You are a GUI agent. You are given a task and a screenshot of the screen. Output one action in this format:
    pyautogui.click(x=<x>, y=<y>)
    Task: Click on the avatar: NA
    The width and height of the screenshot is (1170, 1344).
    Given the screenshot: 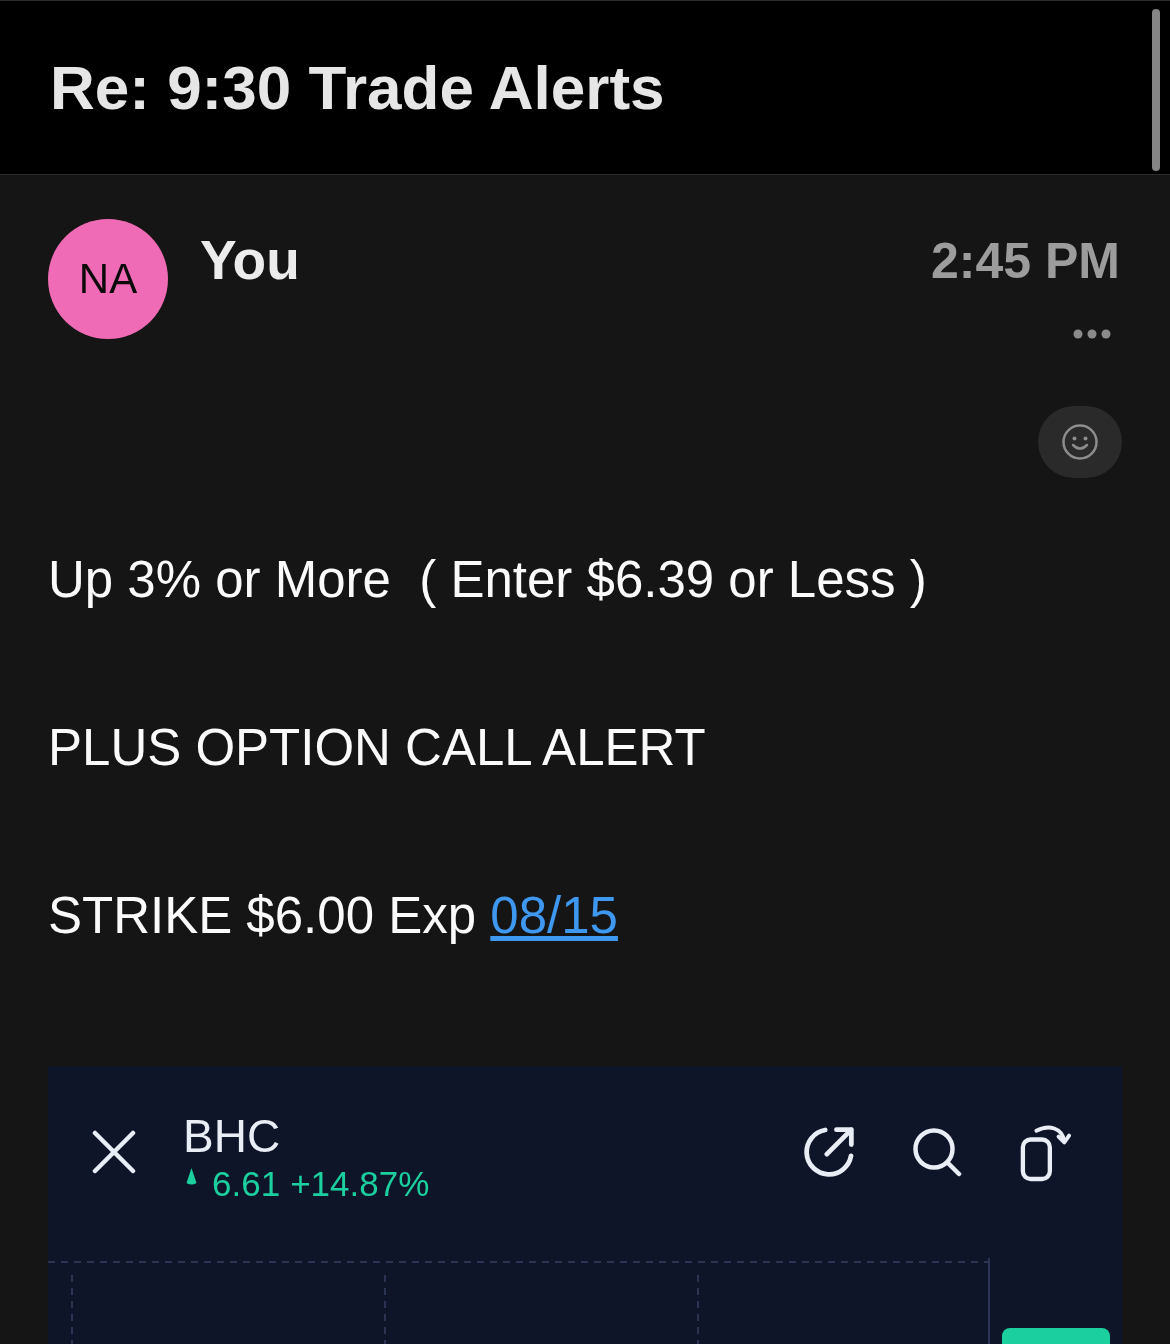 What is the action you would take?
    pyautogui.click(x=108, y=279)
    